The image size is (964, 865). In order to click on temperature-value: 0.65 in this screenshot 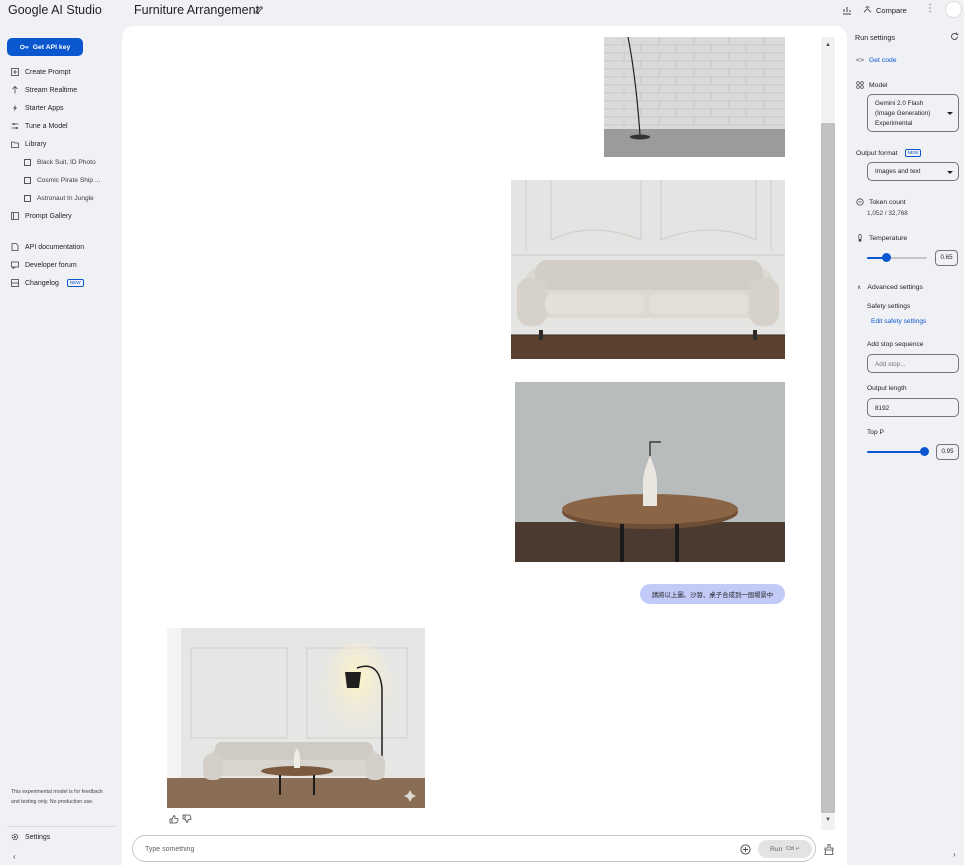, I will do `click(946, 258)`.